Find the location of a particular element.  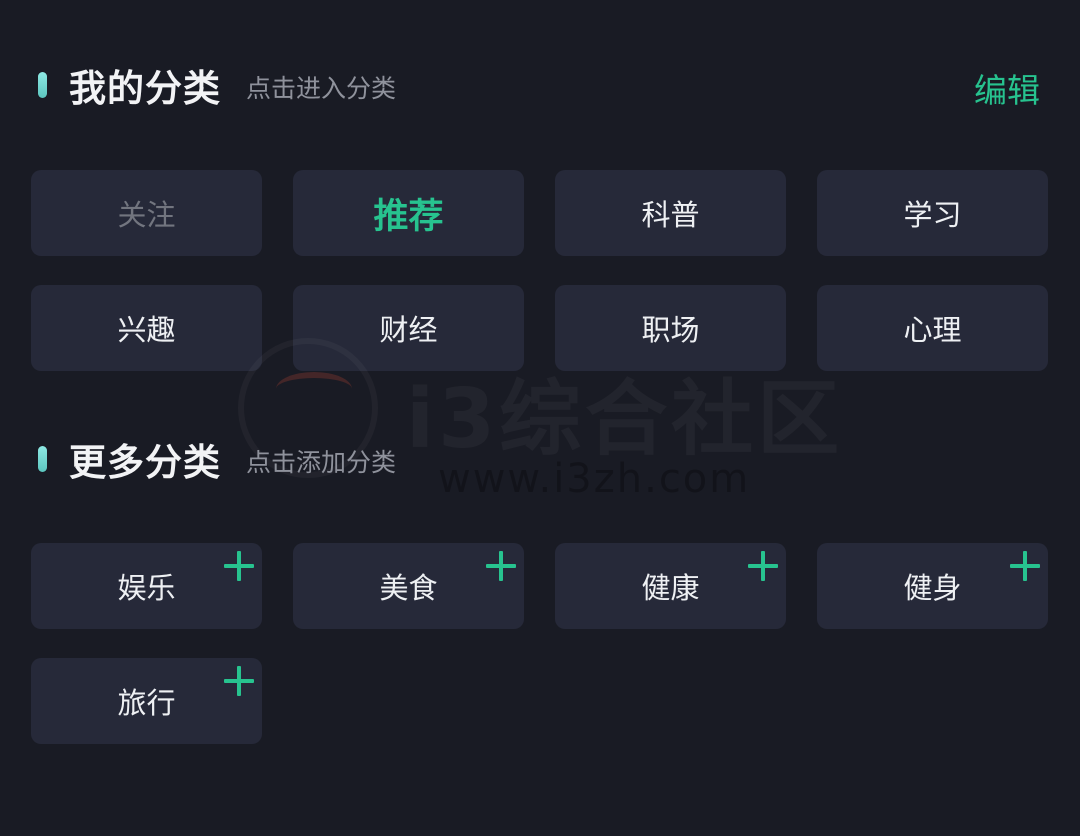

chip-label: 美食 is located at coordinates (408, 588).